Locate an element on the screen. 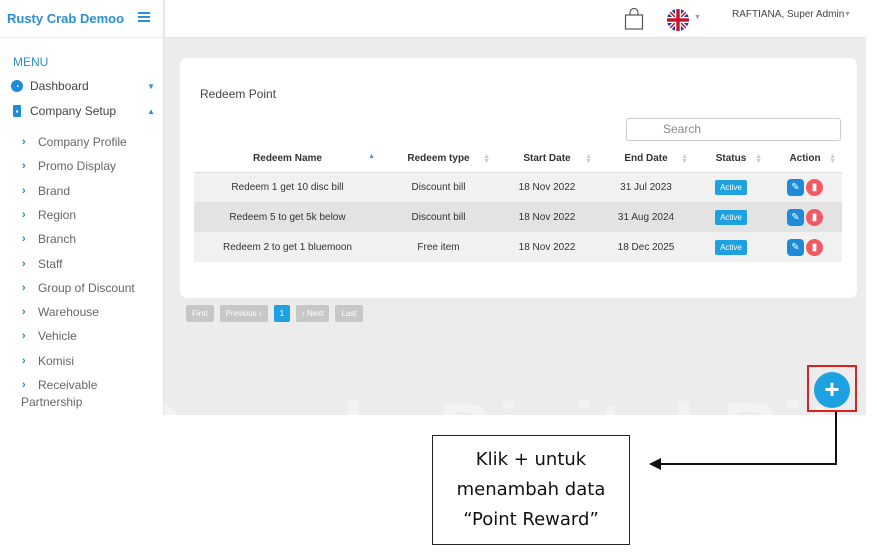  callout-line: menambah data is located at coordinates (531, 489).